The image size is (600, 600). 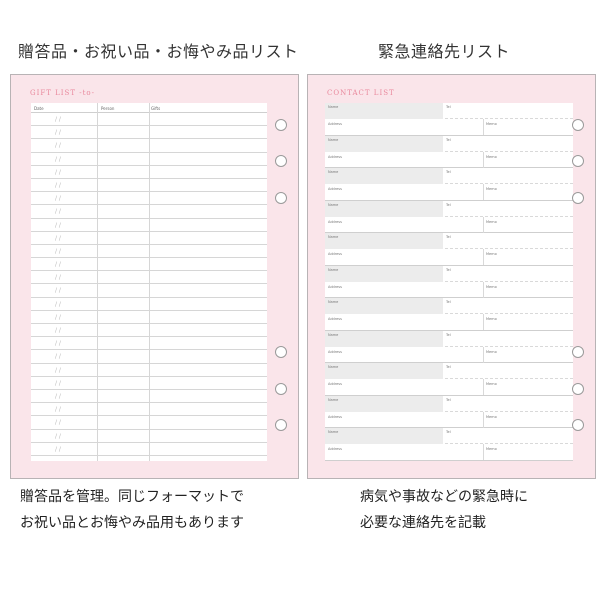 I want to click on gift-description-line: お祝い品とお悔やみ品用もあります, so click(x=132, y=523).